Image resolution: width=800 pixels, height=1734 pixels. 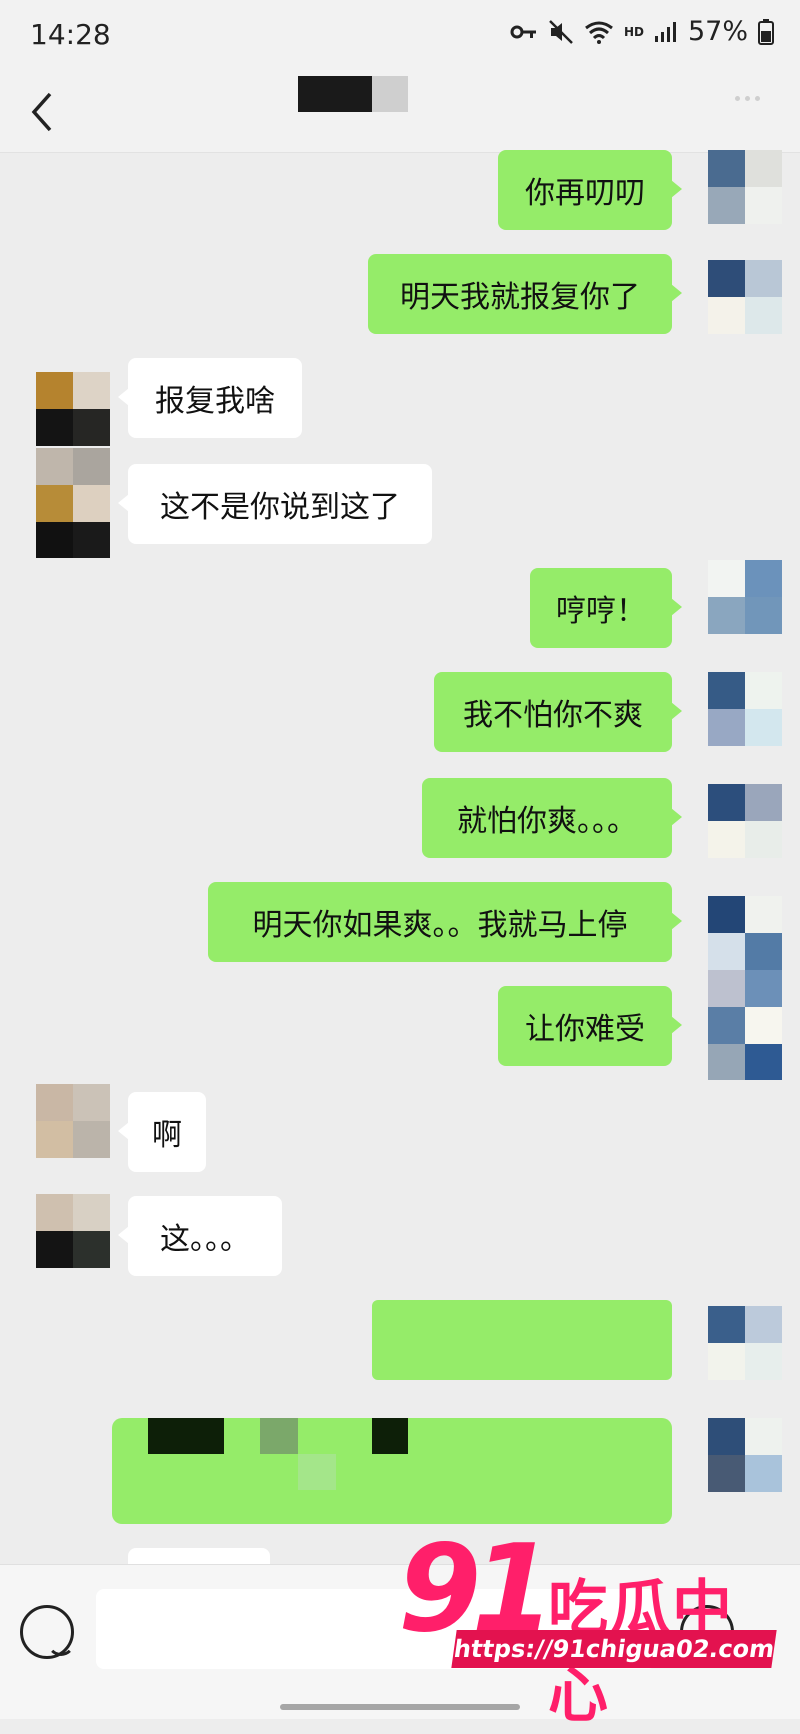 What do you see at coordinates (561, 31) in the screenshot?
I see `mute-icon` at bounding box center [561, 31].